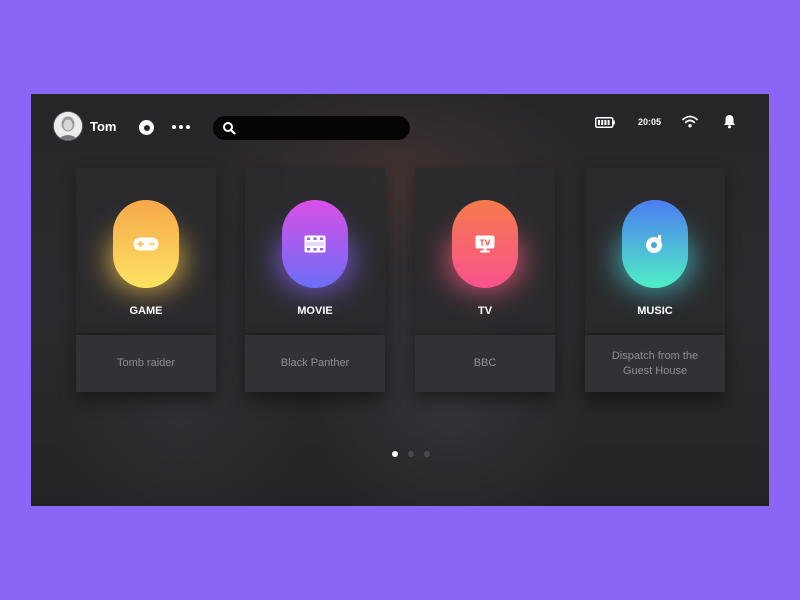 The image size is (800, 600). Describe the element at coordinates (650, 122) in the screenshot. I see `clock-time: 20:05` at that location.